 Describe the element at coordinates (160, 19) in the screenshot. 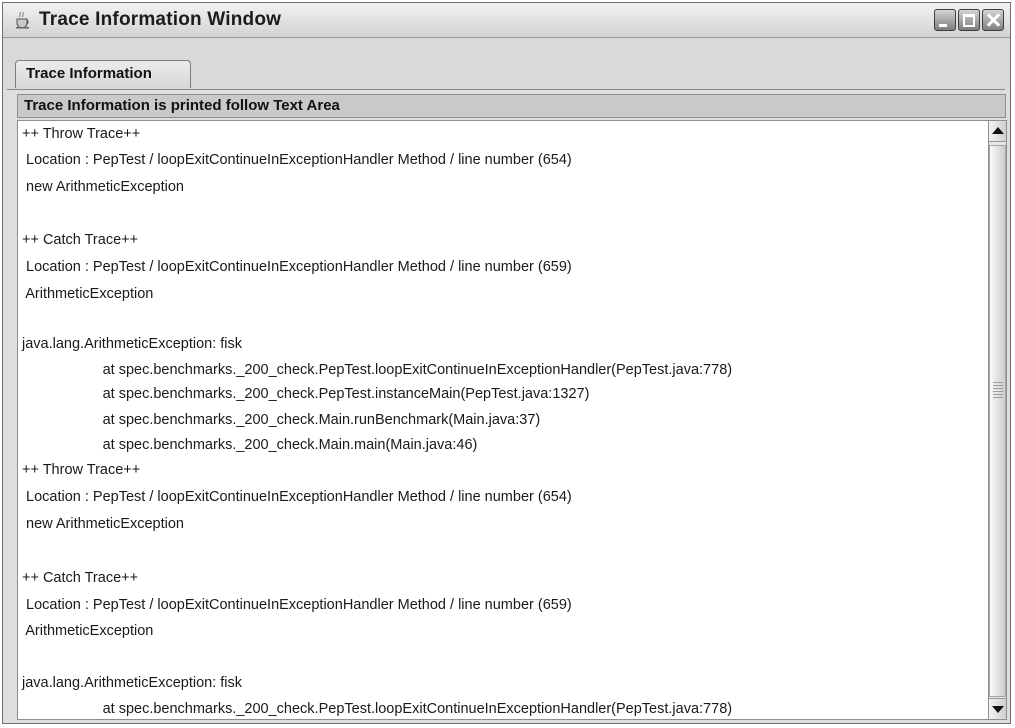

I see `window-title: Trace Information Window` at that location.